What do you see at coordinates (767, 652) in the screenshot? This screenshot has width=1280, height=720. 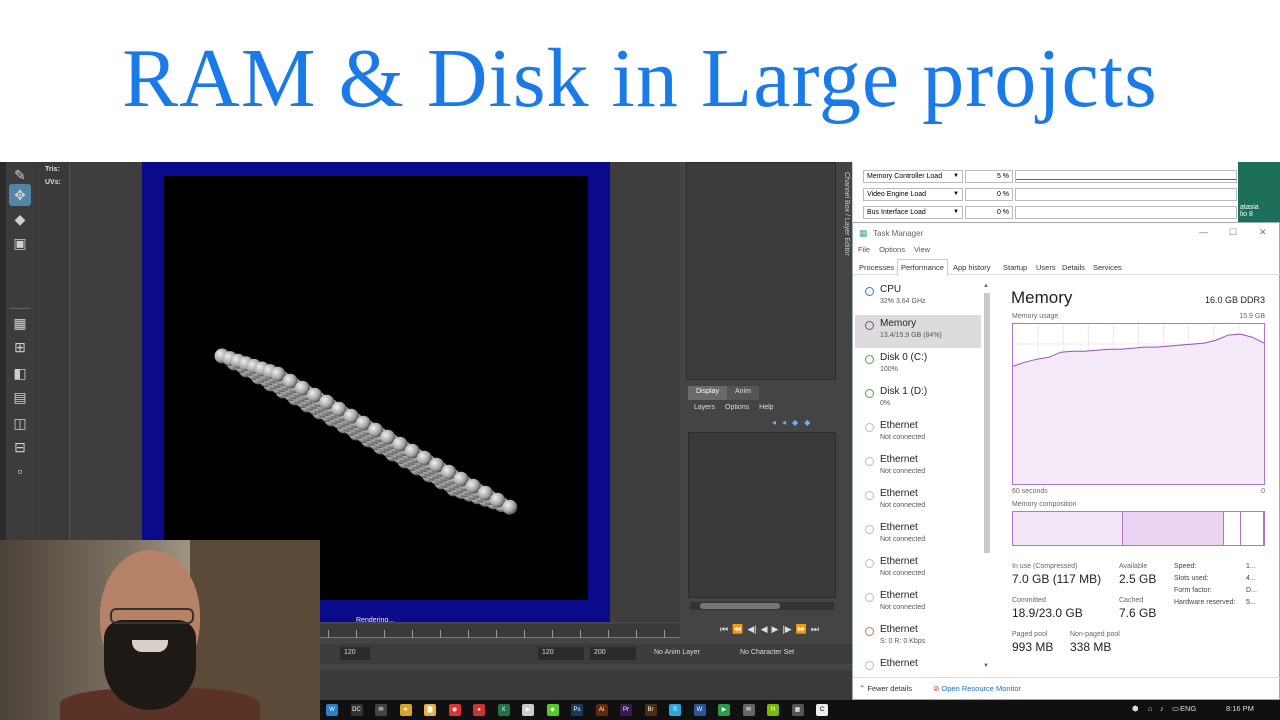 I see `character-set-select: No Character Set` at bounding box center [767, 652].